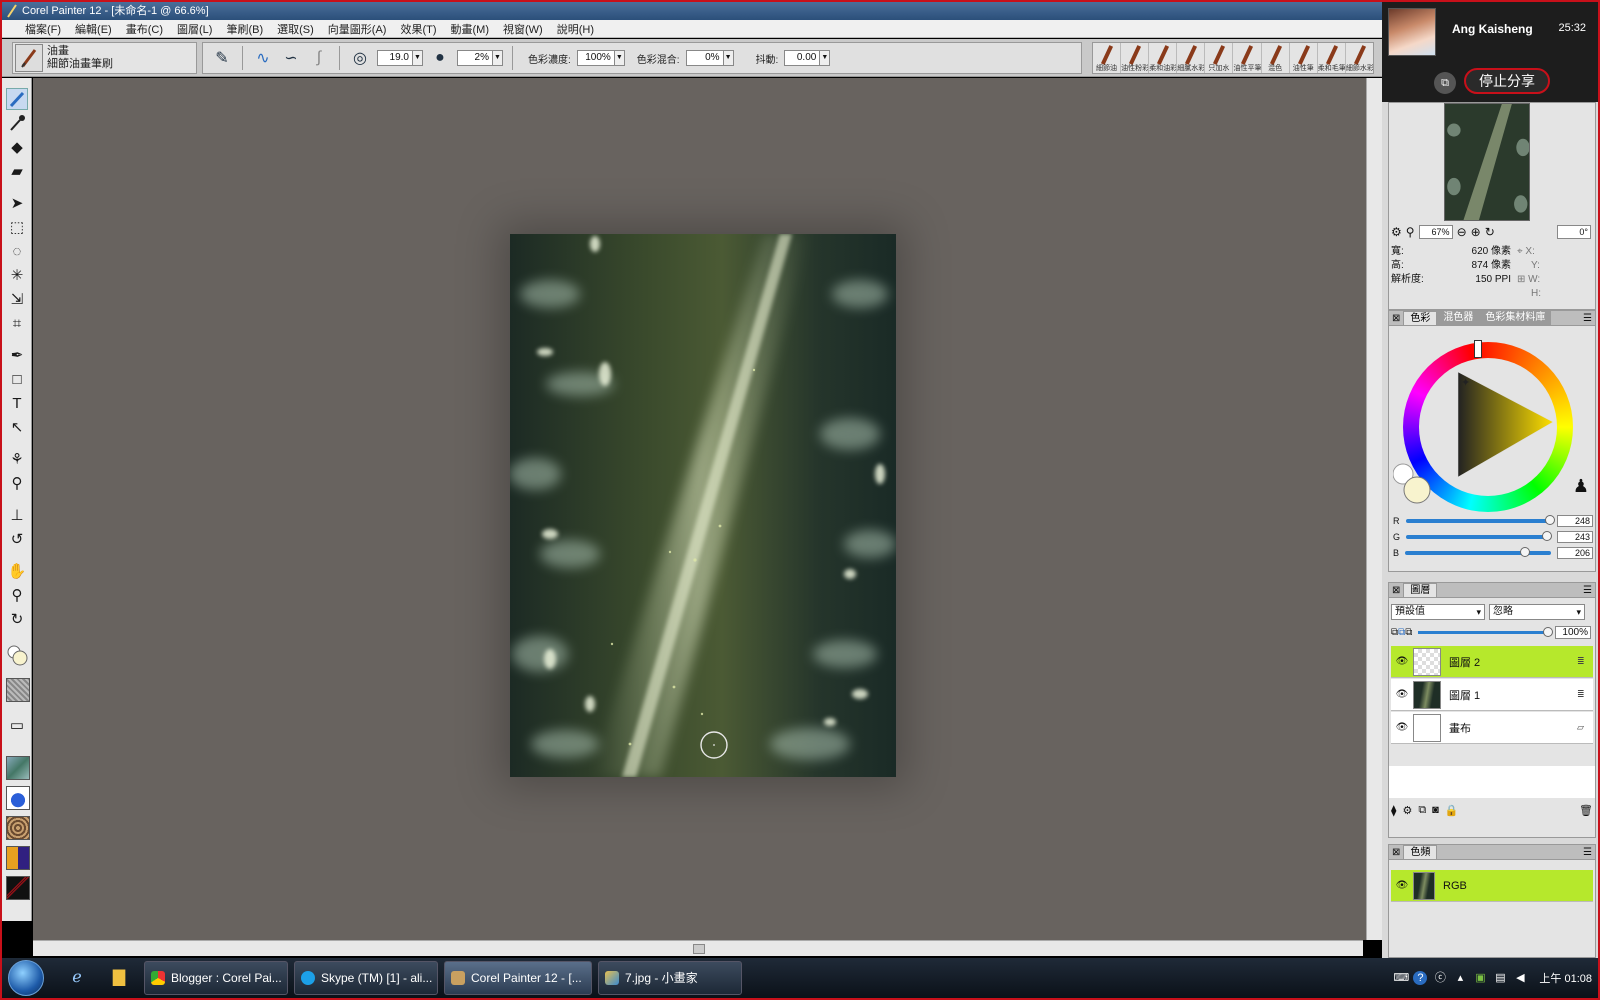 The width and height of the screenshot is (1600, 1000). Describe the element at coordinates (1458, 318) in the screenshot. I see `tab-mixer: 混色器` at that location.